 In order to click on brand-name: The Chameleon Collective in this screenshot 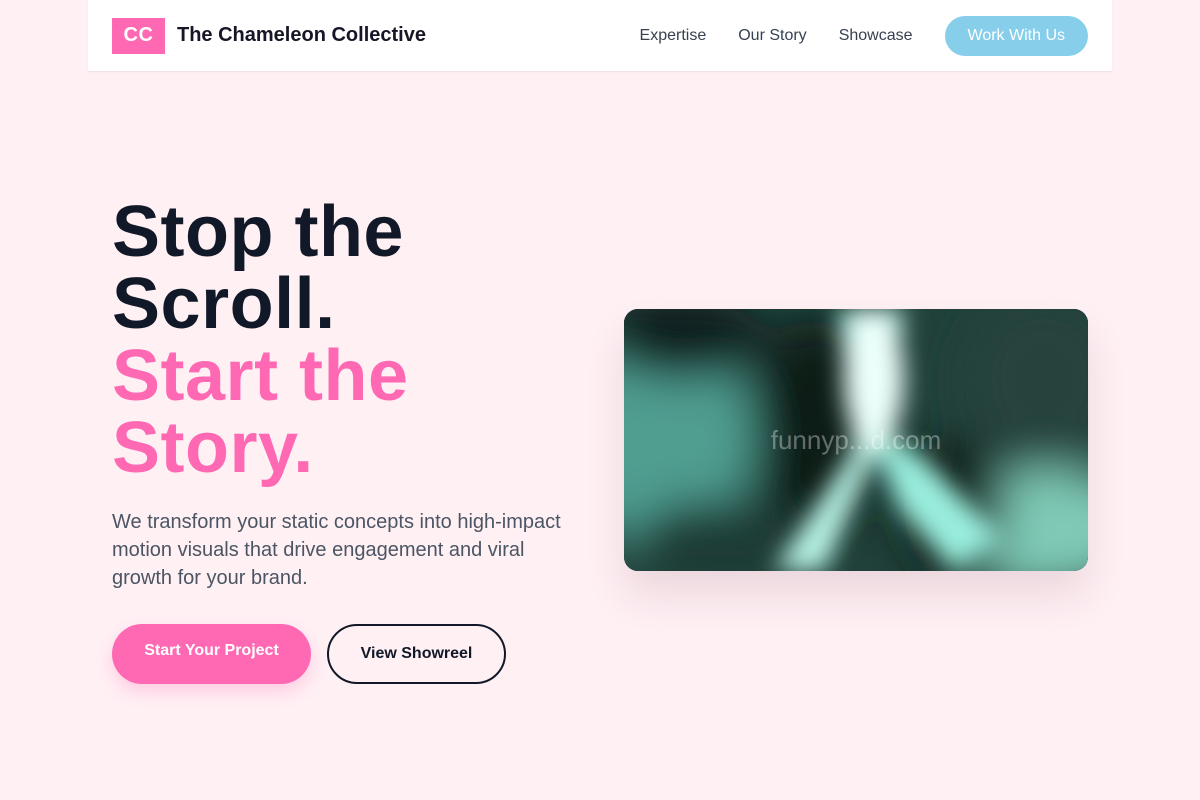, I will do `click(301, 35)`.